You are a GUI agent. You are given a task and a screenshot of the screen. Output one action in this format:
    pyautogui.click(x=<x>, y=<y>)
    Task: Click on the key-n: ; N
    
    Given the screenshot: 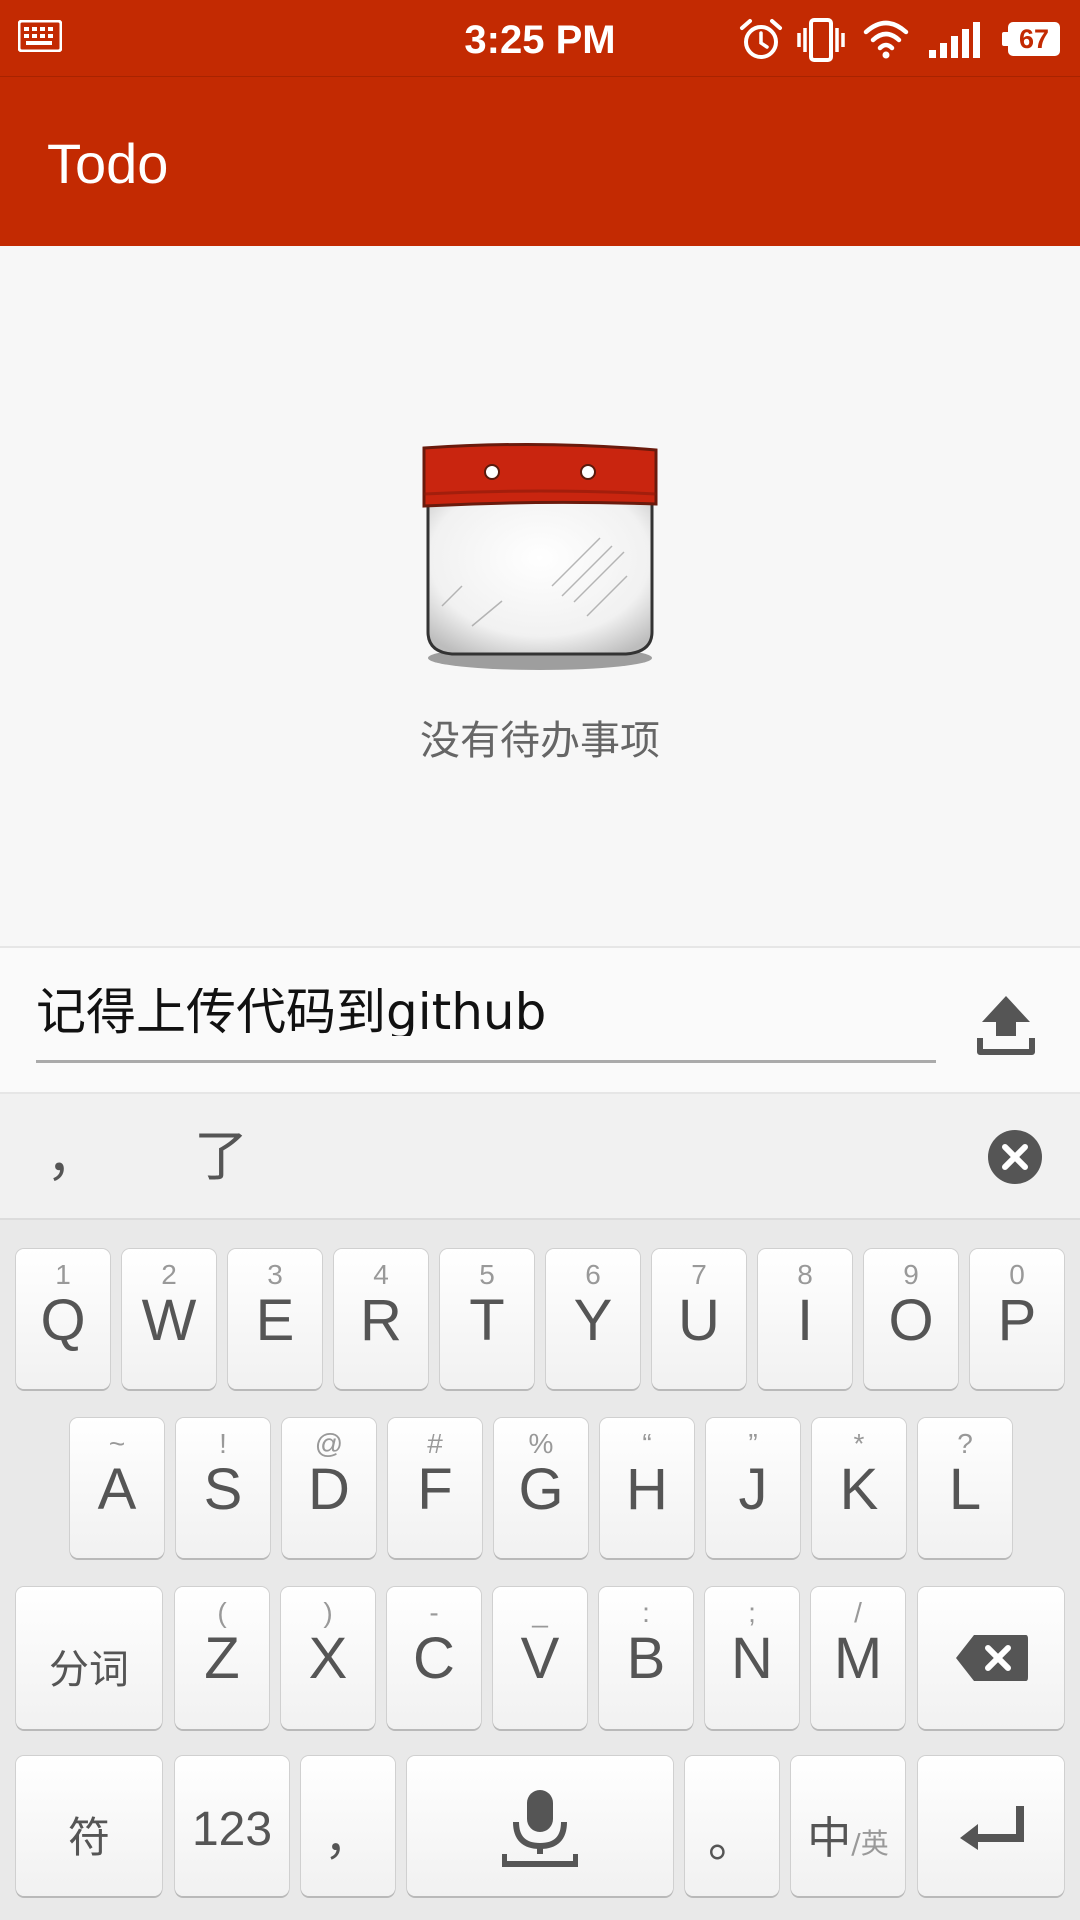 What is the action you would take?
    pyautogui.click(x=752, y=1658)
    